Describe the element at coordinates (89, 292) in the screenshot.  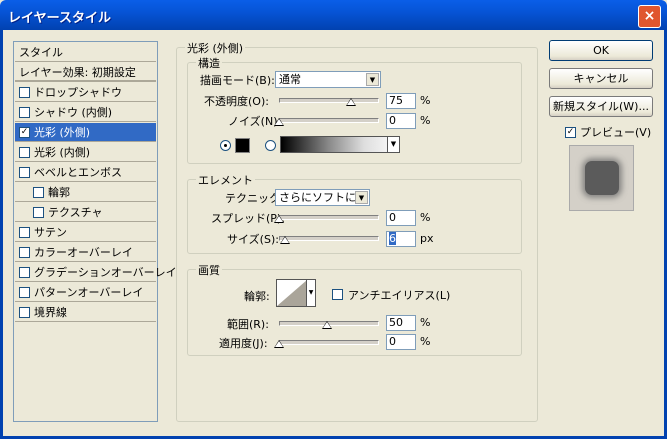
I see `style-list-label: パターンオーバーレイ` at that location.